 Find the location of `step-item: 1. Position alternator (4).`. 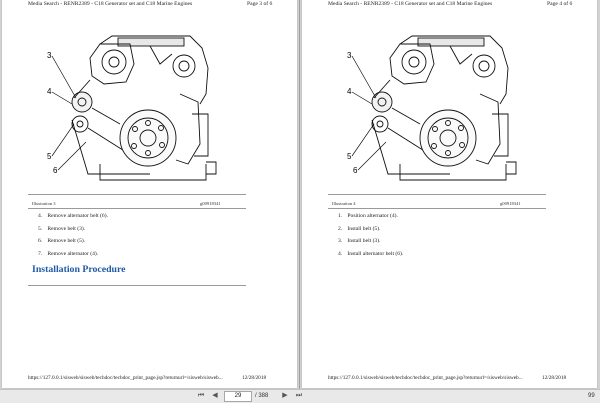

step-item: 1. Position alternator (4). is located at coordinates (368, 216).